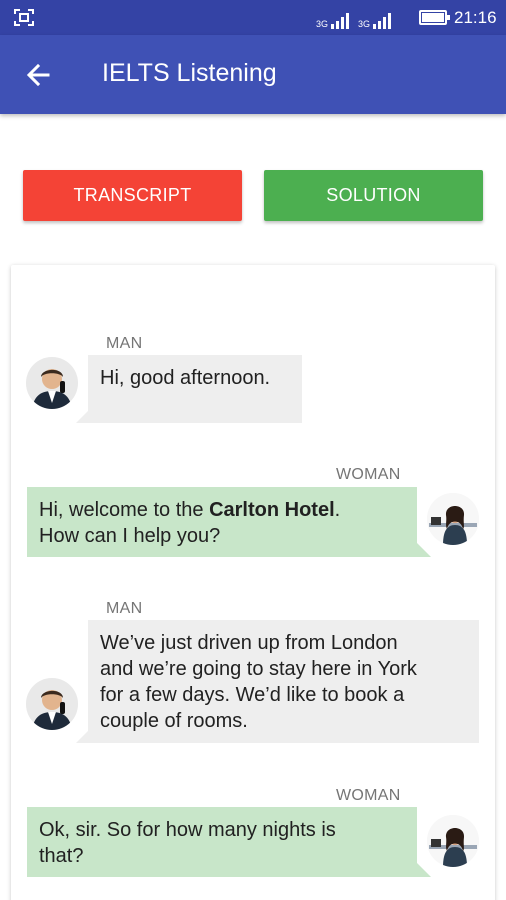 Image resolution: width=506 pixels, height=900 pixels. Describe the element at coordinates (258, 669) in the screenshot. I see `message-text: and we’re going to stay here in York` at that location.